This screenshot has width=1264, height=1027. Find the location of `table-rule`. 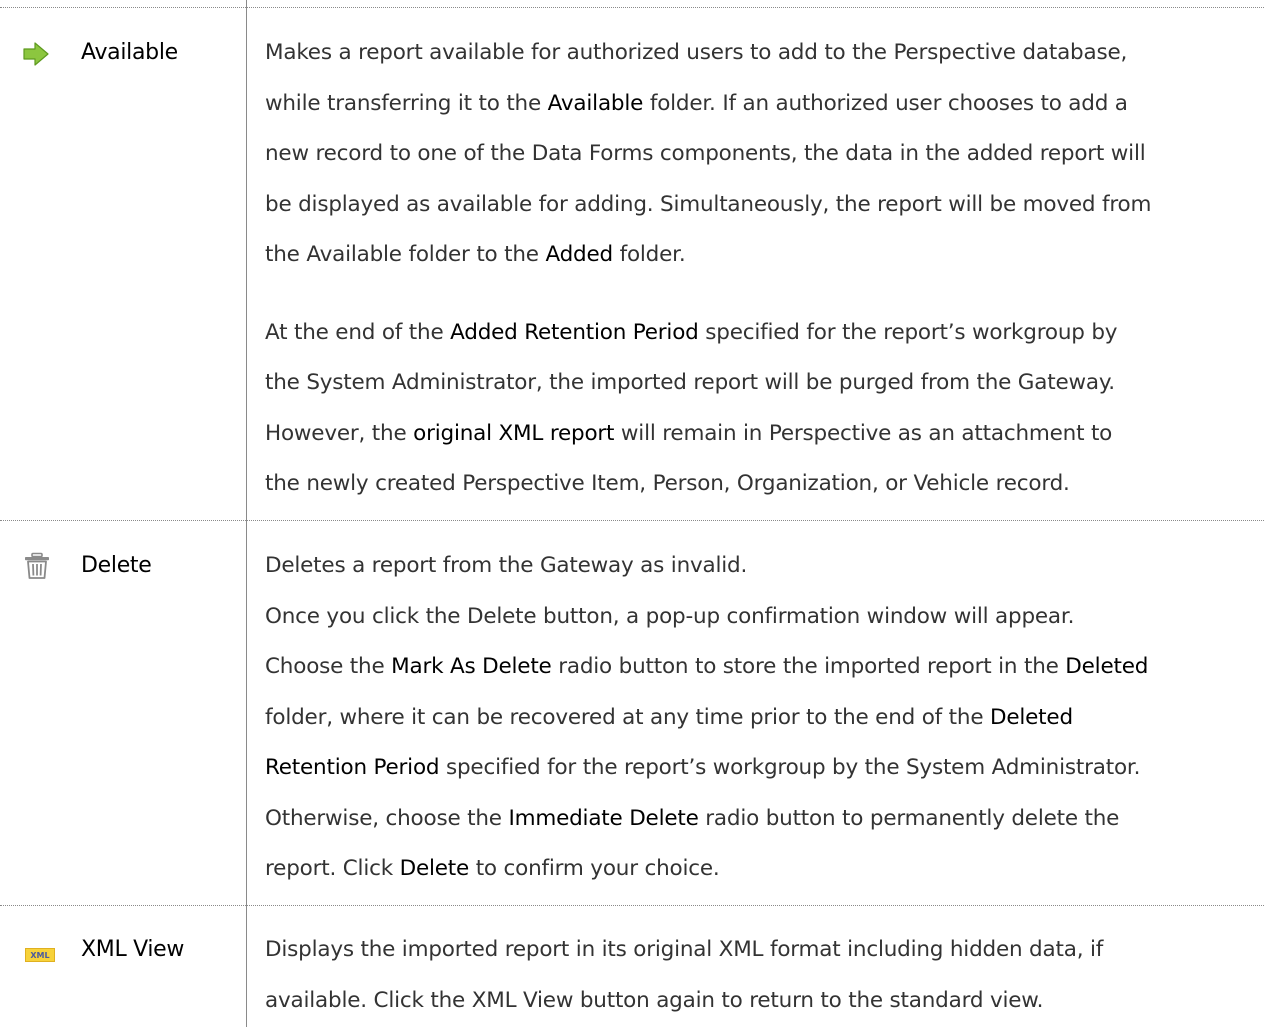

table-rule is located at coordinates (632, 7).